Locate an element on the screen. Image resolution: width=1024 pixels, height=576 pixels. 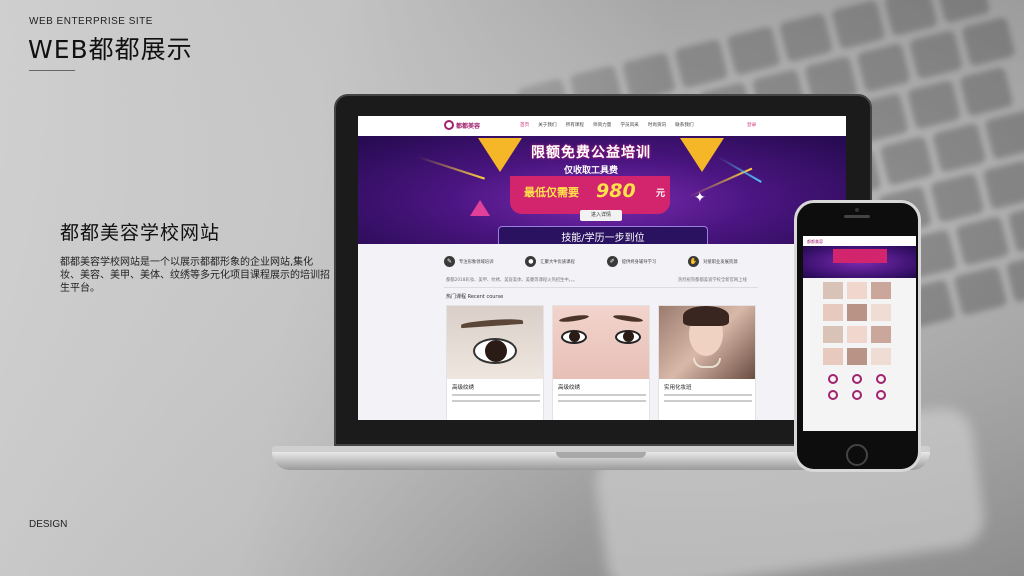
footer-label: DESIGN is located at coordinates (48, 524).